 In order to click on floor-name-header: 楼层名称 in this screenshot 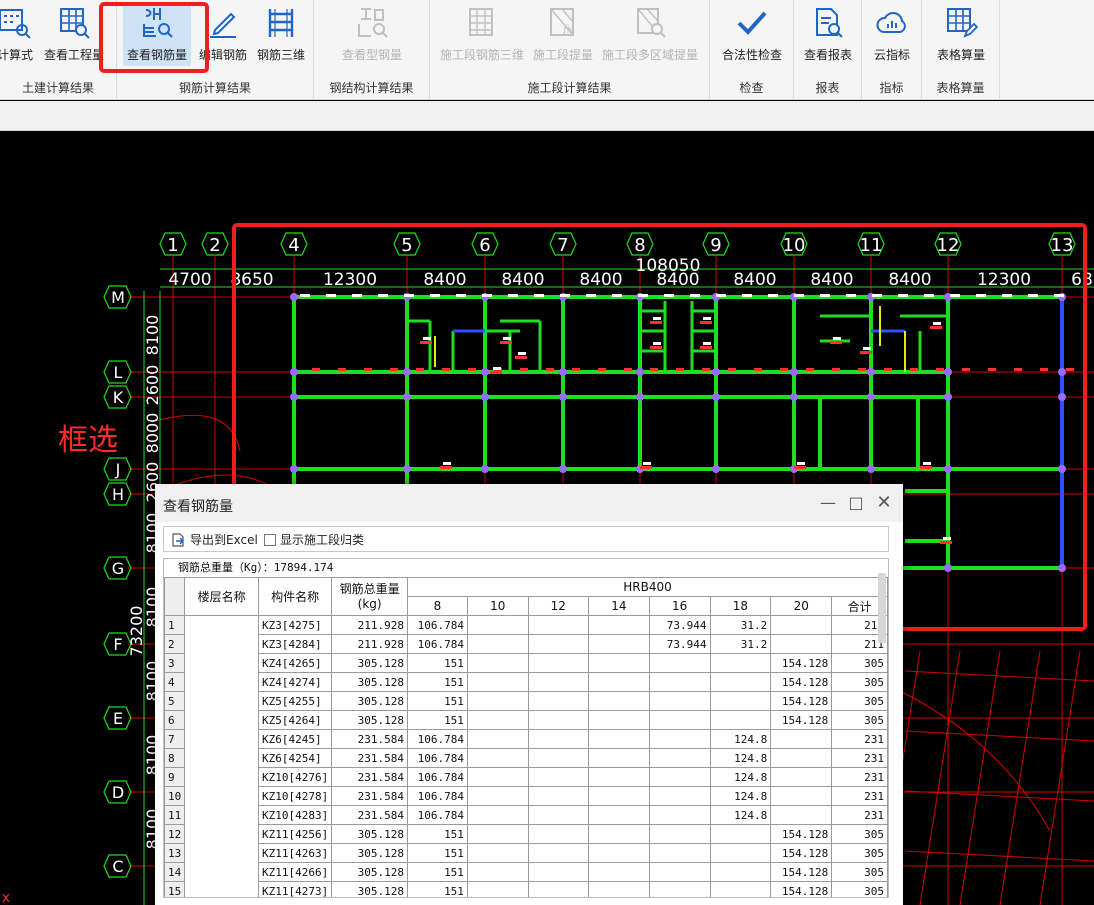, I will do `click(222, 596)`.